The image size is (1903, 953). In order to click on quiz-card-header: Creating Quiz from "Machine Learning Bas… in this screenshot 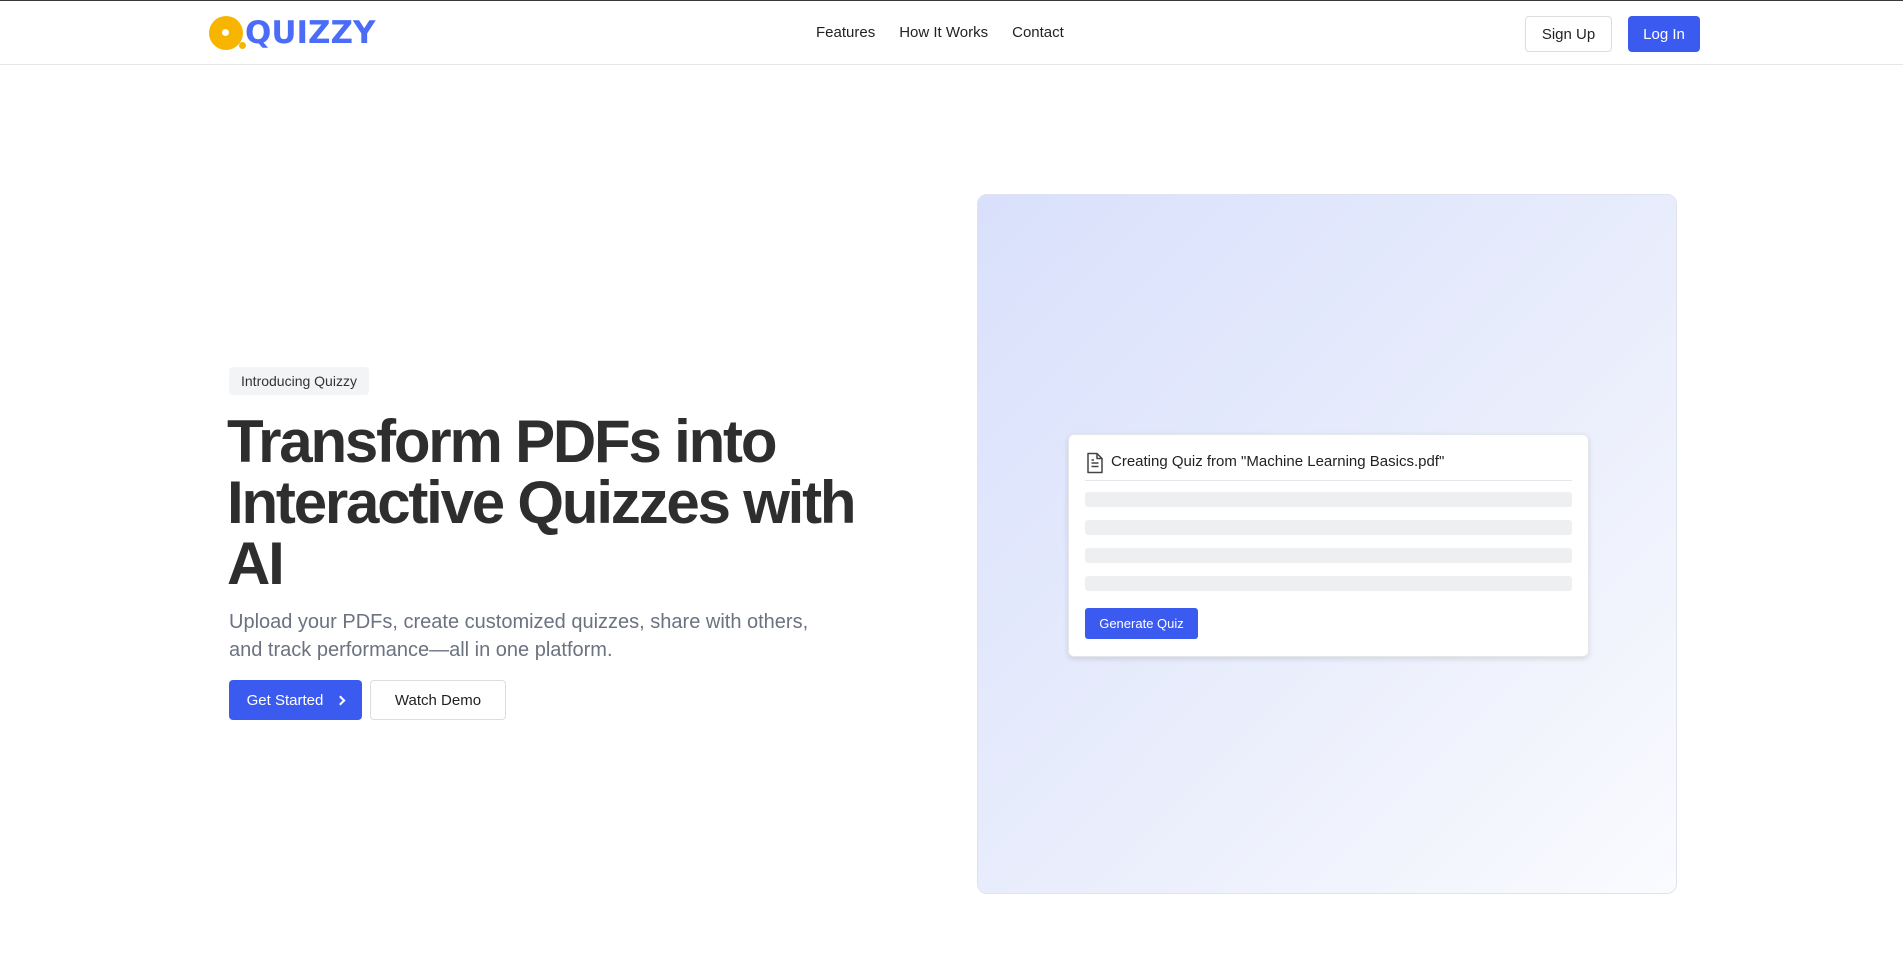, I will do `click(1328, 466)`.